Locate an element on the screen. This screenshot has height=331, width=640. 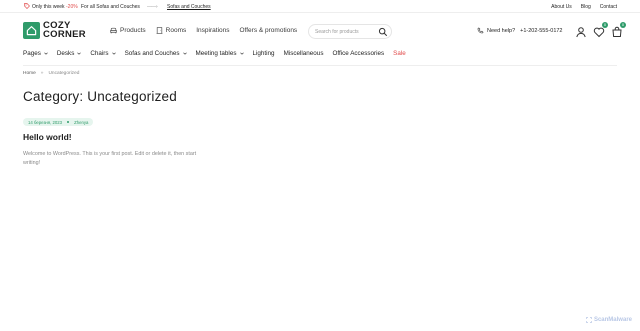
menu-item-chairs: Chairs is located at coordinates (103, 53).